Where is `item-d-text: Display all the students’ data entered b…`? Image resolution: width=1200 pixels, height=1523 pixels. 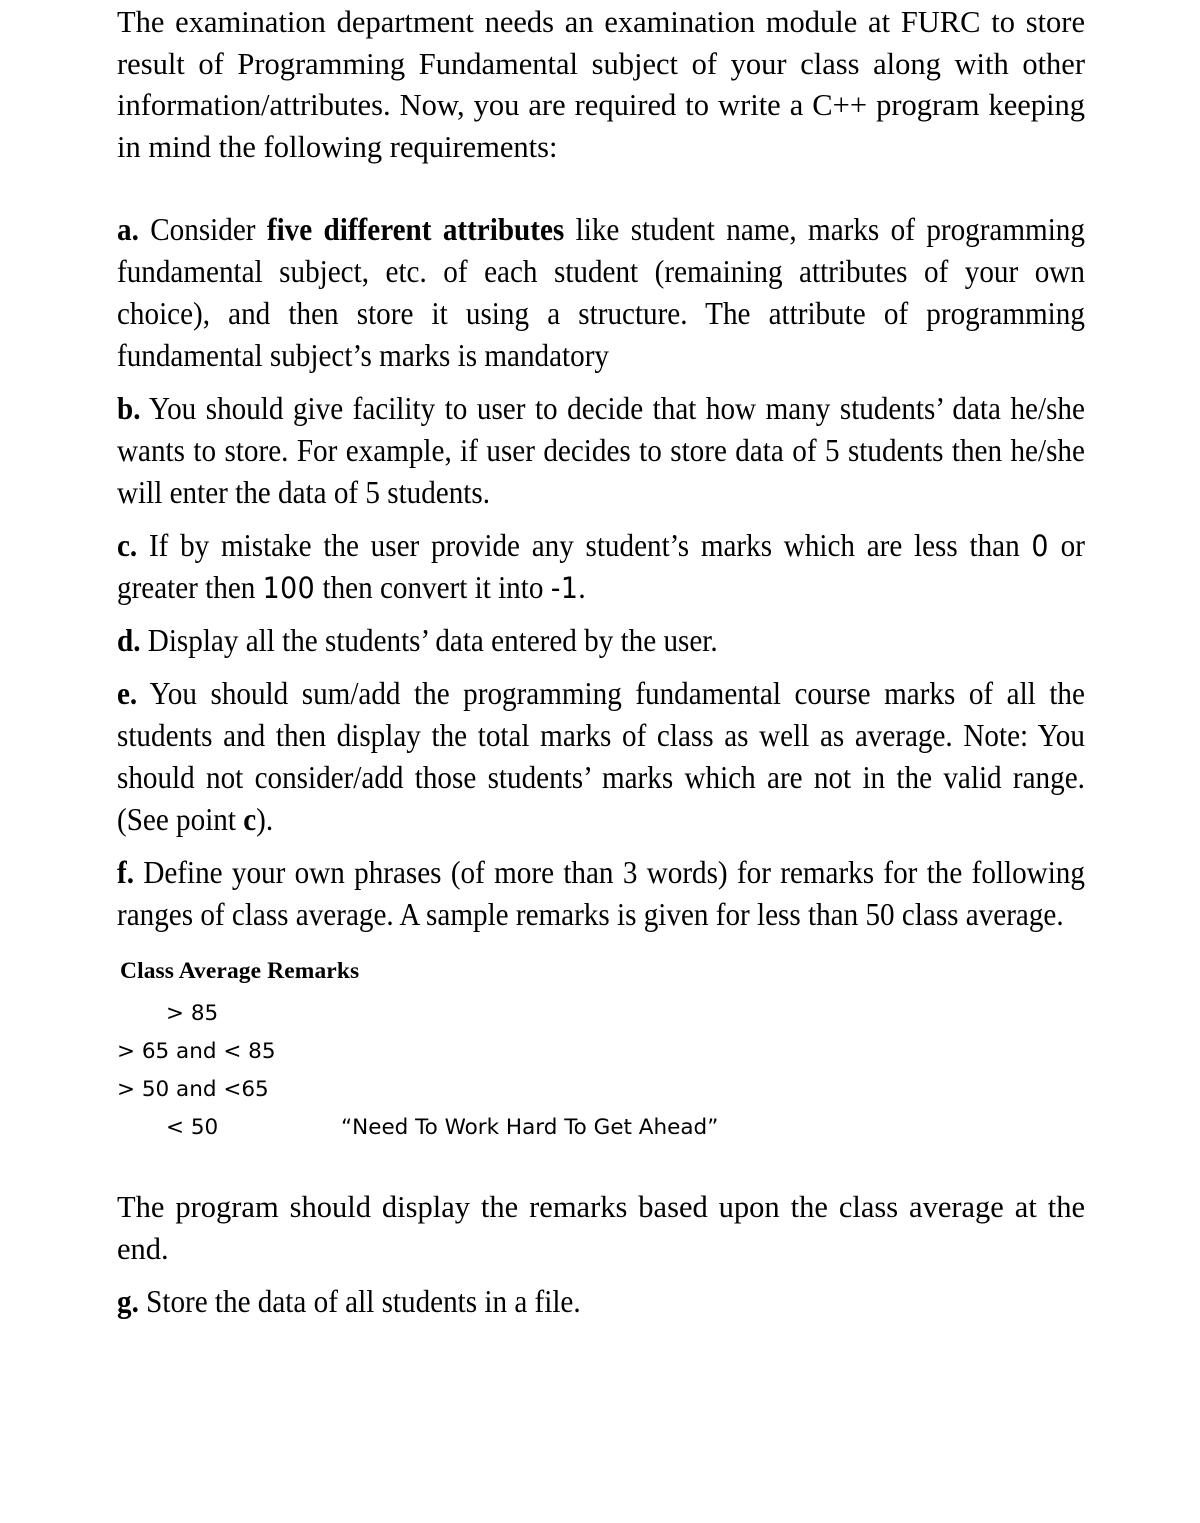
item-d-text: Display all the students’ data entered b… is located at coordinates (429, 640).